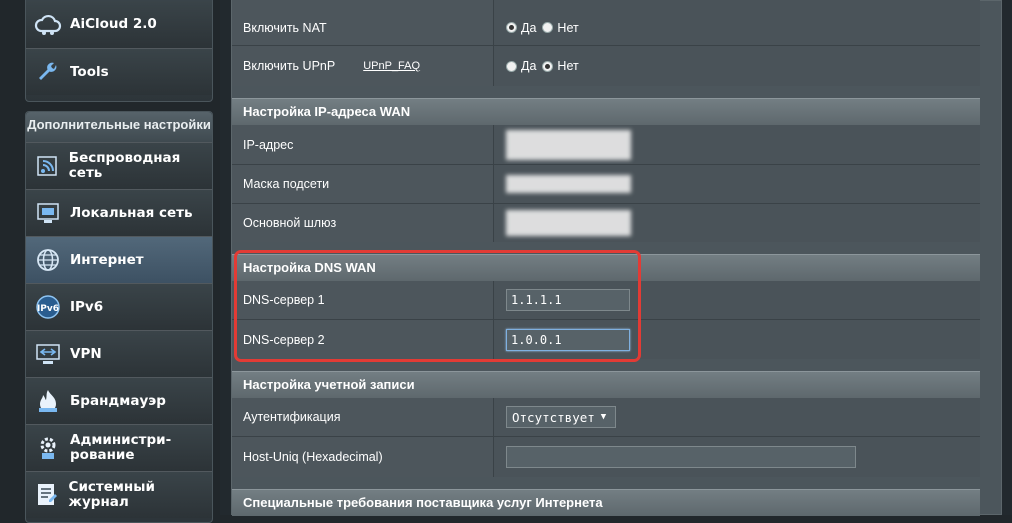  What do you see at coordinates (48, 213) in the screenshot?
I see `lan-icon` at bounding box center [48, 213].